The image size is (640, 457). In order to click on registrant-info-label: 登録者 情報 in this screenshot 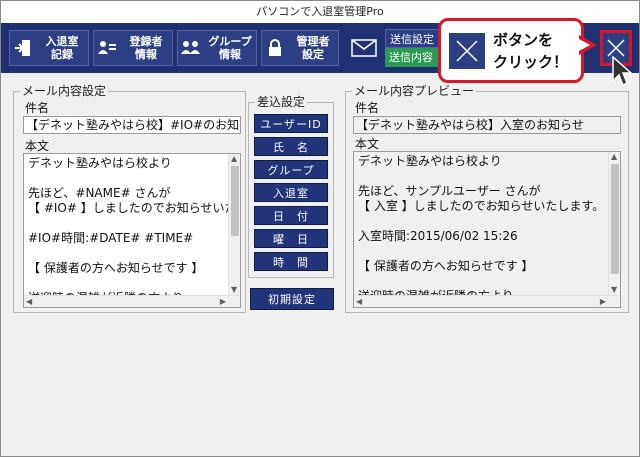, I will do `click(146, 48)`.